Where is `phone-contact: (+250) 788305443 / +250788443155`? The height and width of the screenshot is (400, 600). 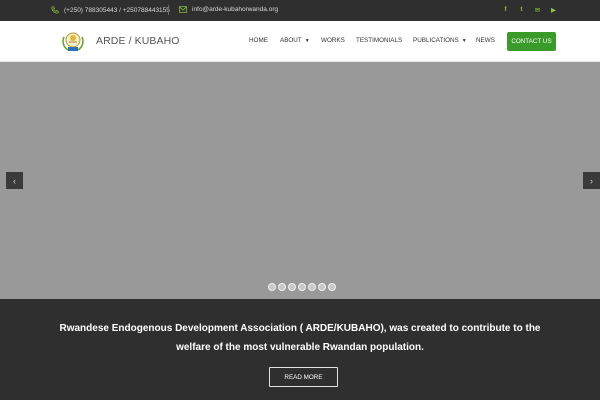
phone-contact: (+250) 788305443 / +250788443155 is located at coordinates (110, 10).